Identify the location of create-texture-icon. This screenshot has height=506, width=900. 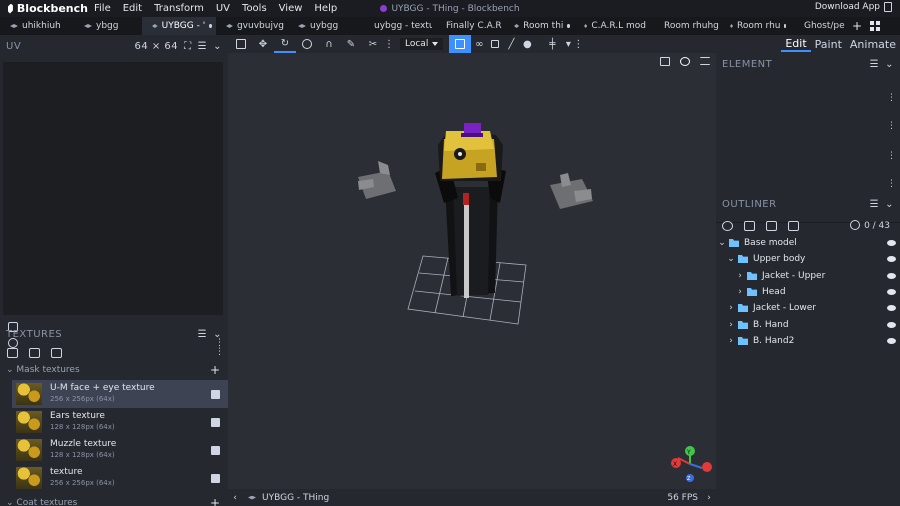
(34, 353).